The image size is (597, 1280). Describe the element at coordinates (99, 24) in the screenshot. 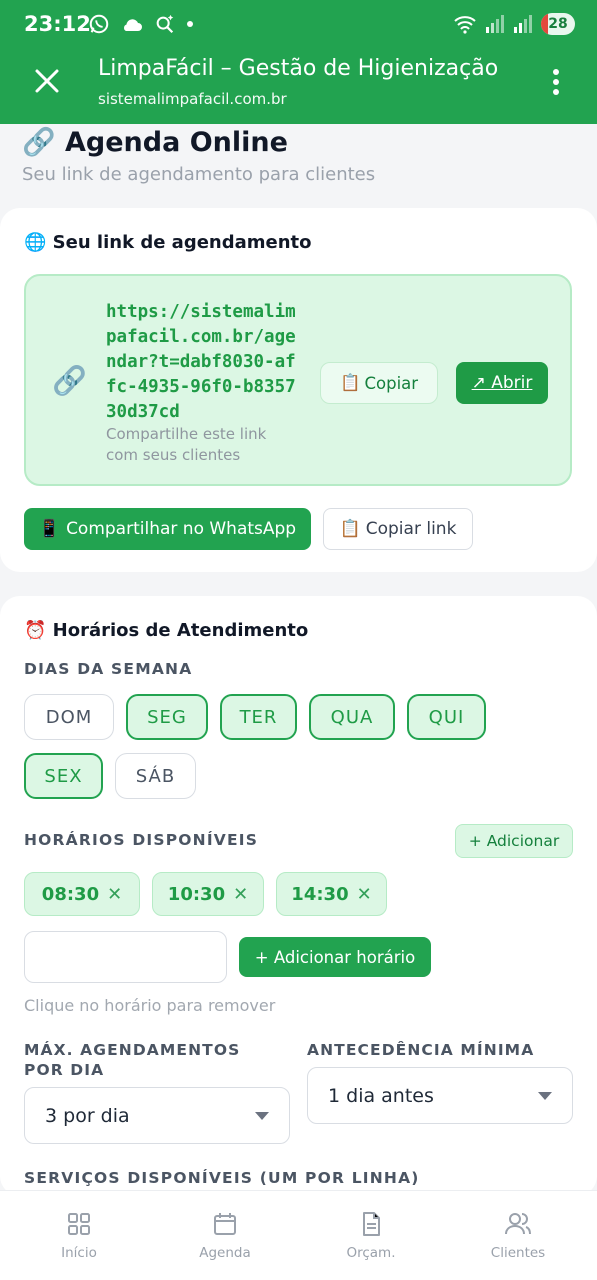

I see `whatsapp-icon` at that location.